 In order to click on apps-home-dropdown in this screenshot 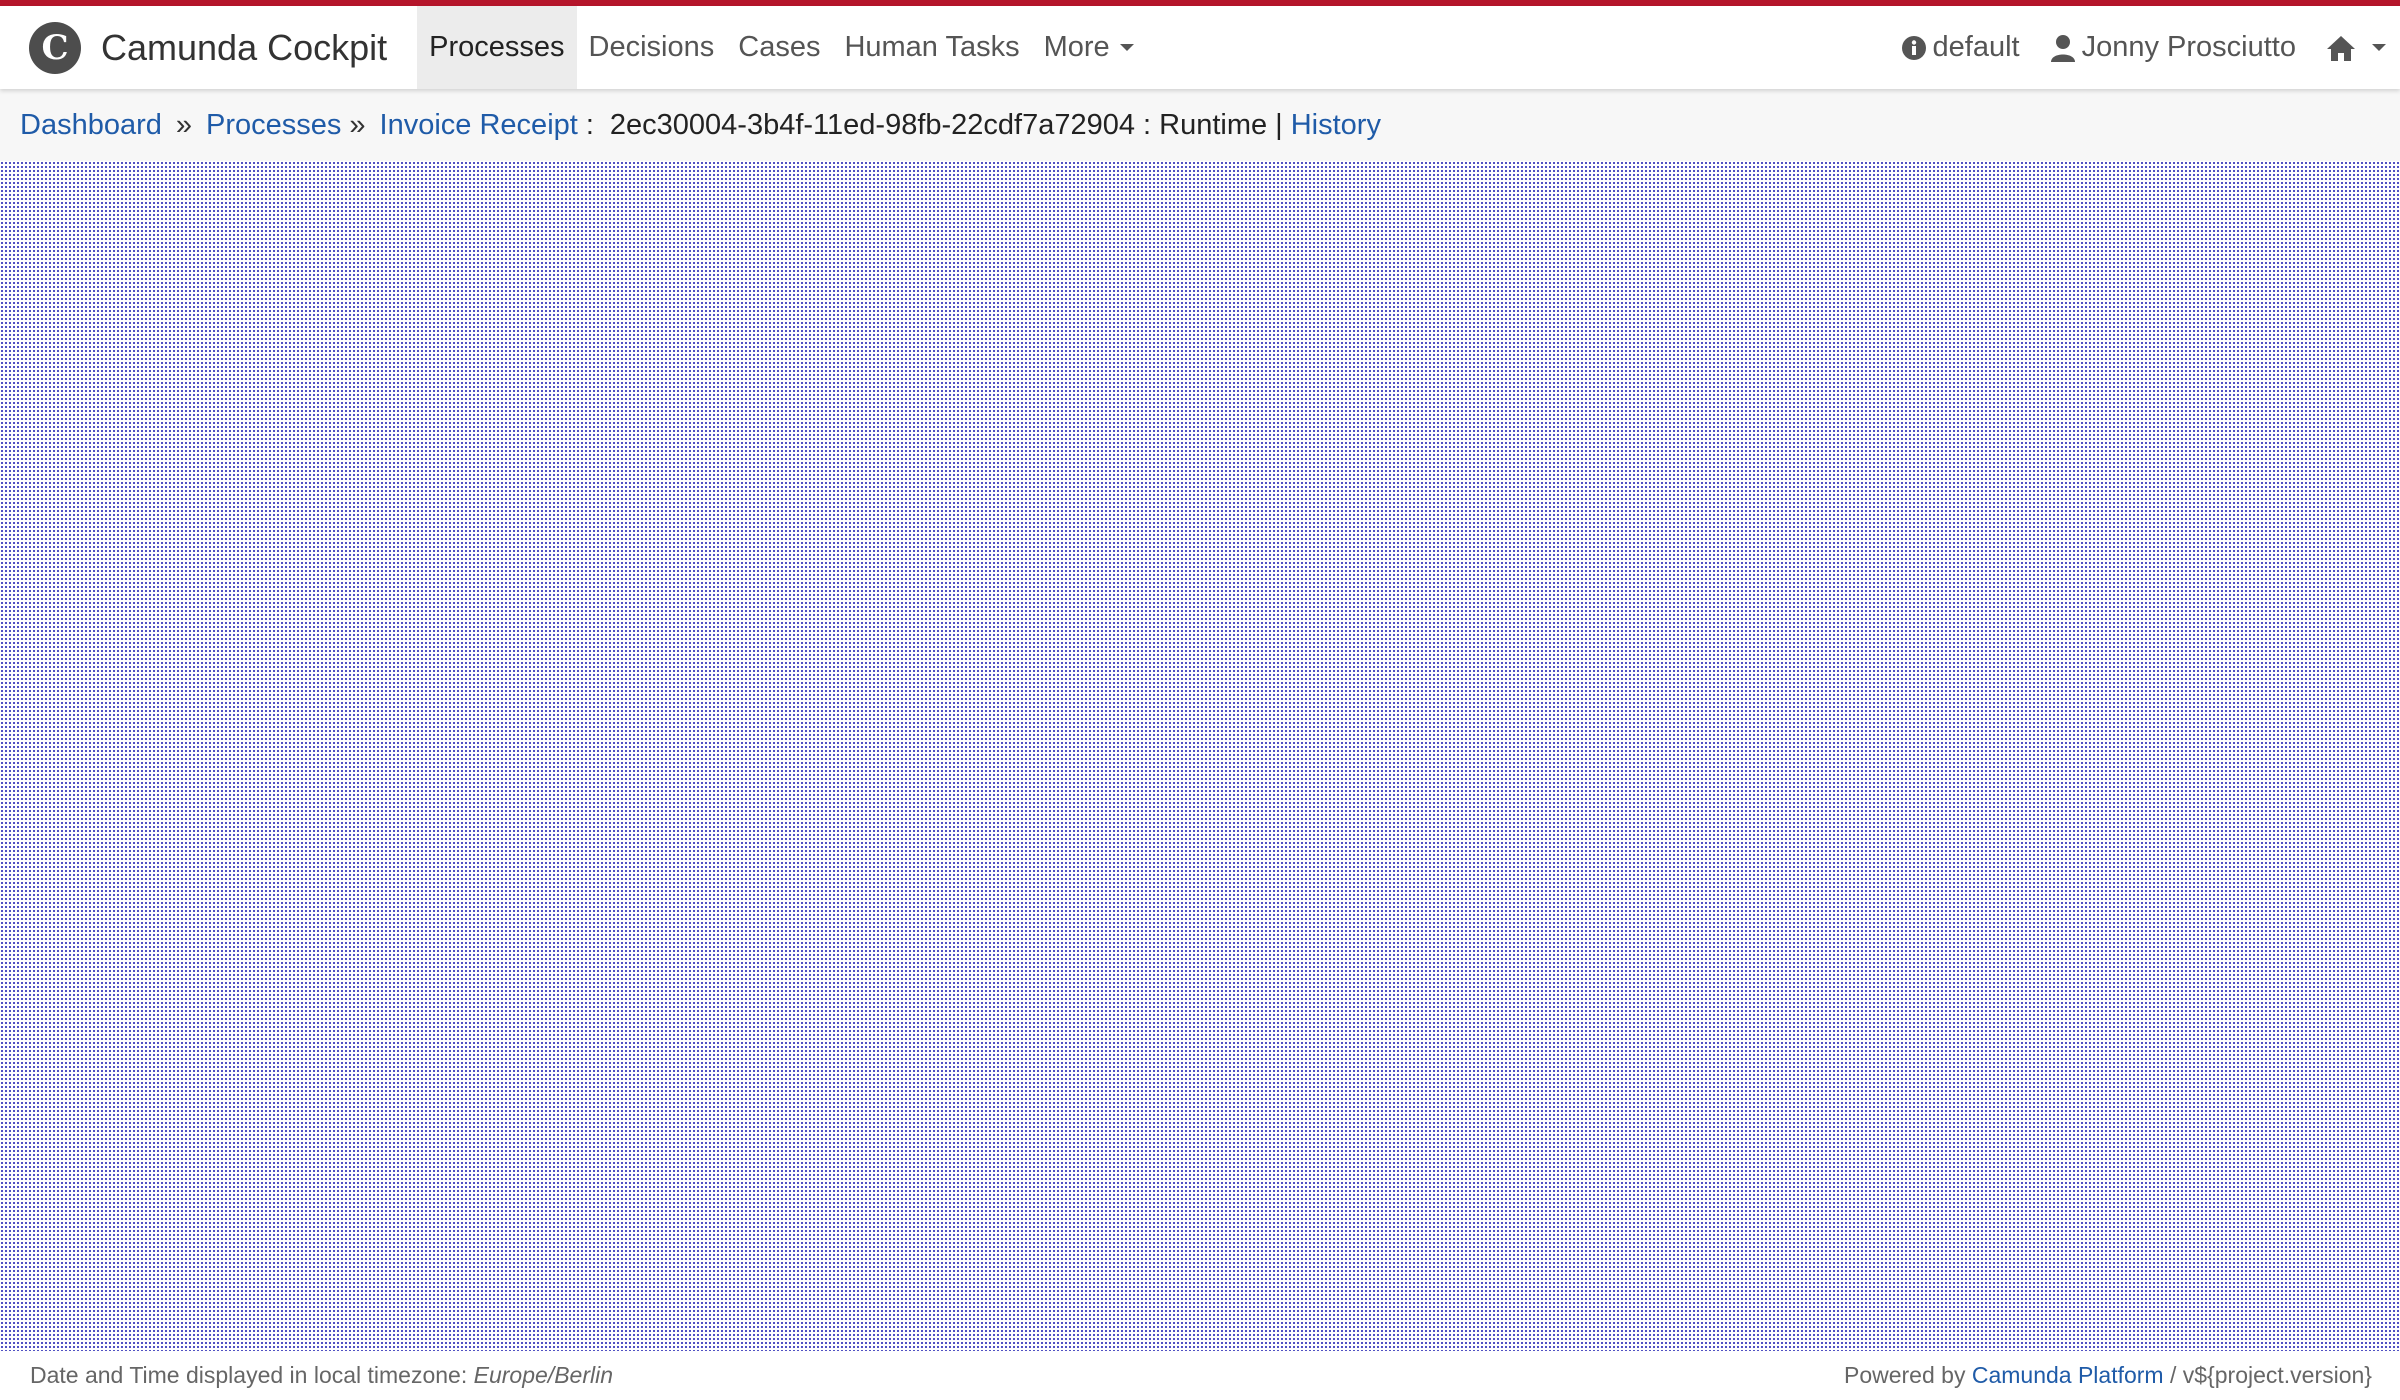, I will do `click(2356, 48)`.